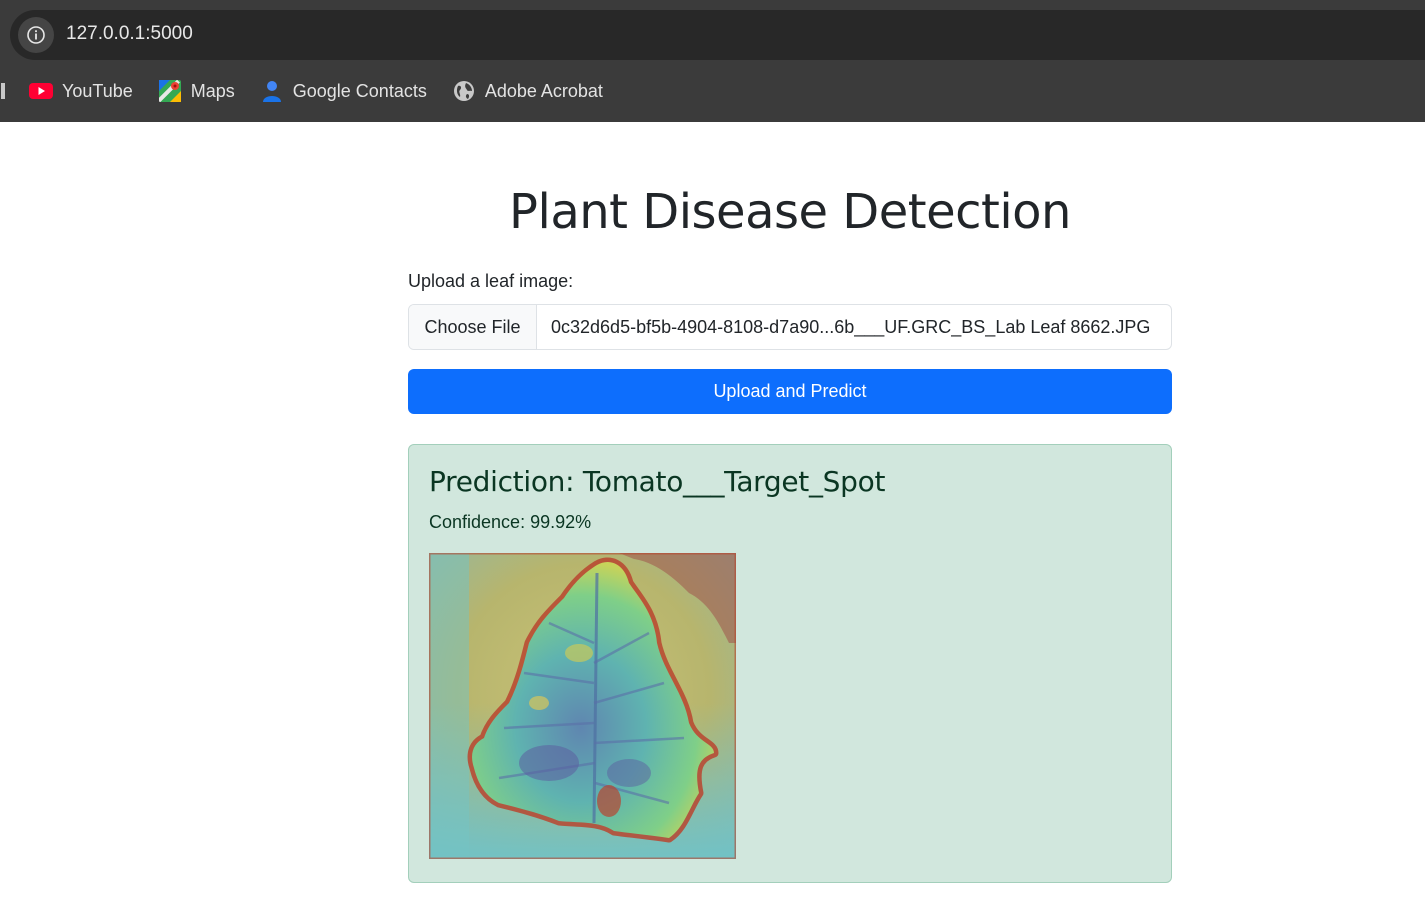  Describe the element at coordinates (717, 35) in the screenshot. I see `address-bar: 127.0.0.1:5000` at that location.